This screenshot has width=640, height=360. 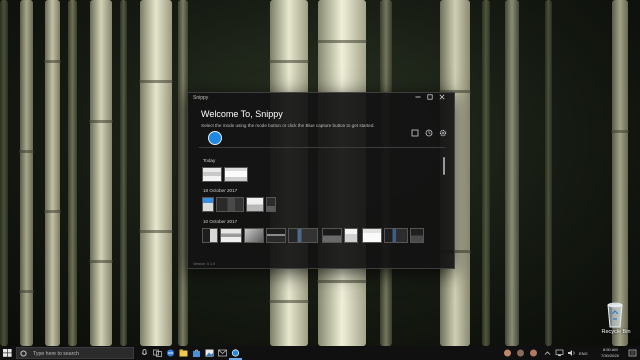 What do you see at coordinates (183, 353) in the screenshot?
I see `file-explorer-icon` at bounding box center [183, 353].